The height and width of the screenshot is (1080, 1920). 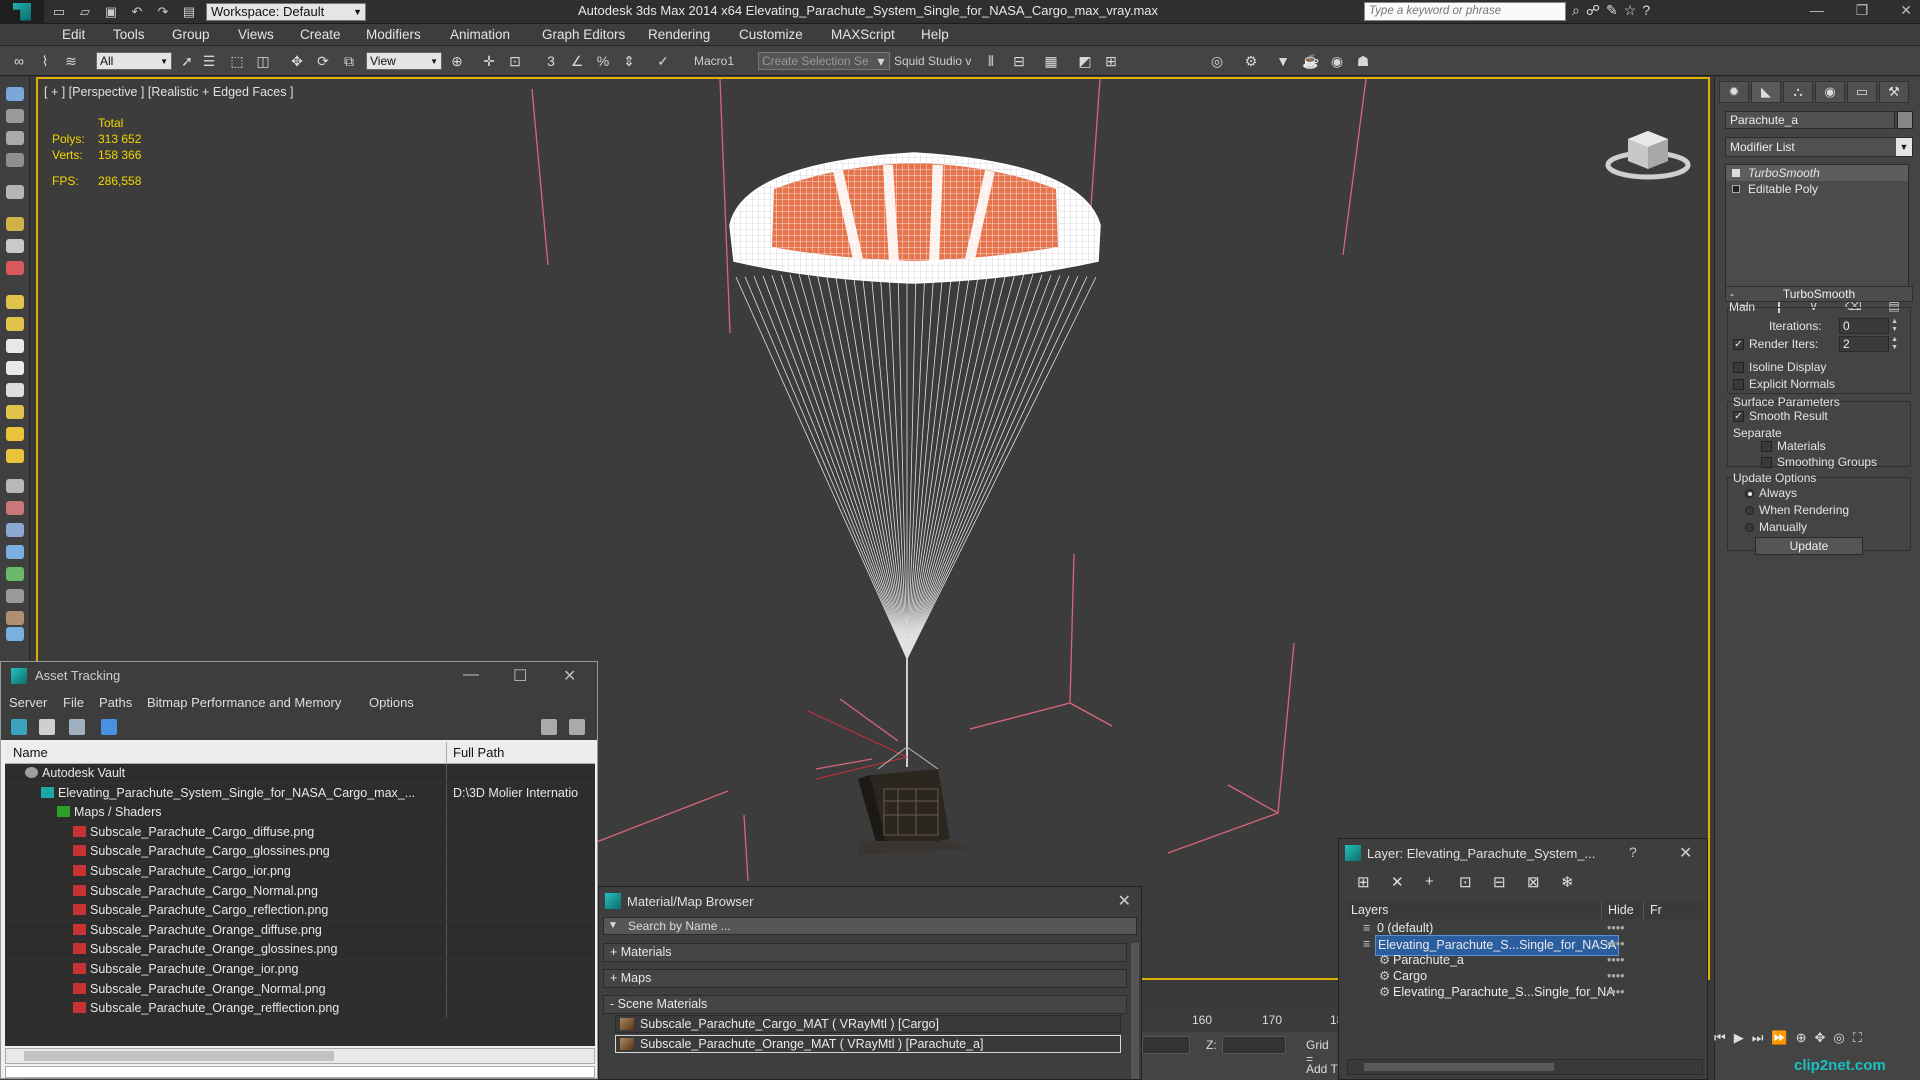 I want to click on bones-icon, so click(x=15, y=596).